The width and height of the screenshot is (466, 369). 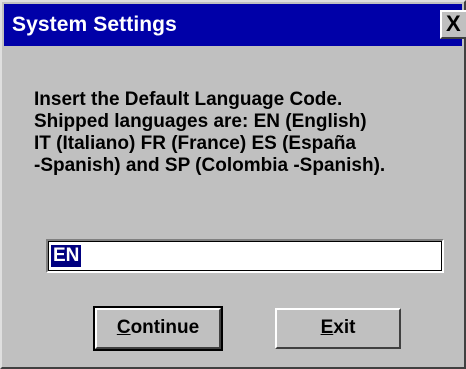 I want to click on message-line: Shipped languages are: EN (English), so click(x=200, y=121).